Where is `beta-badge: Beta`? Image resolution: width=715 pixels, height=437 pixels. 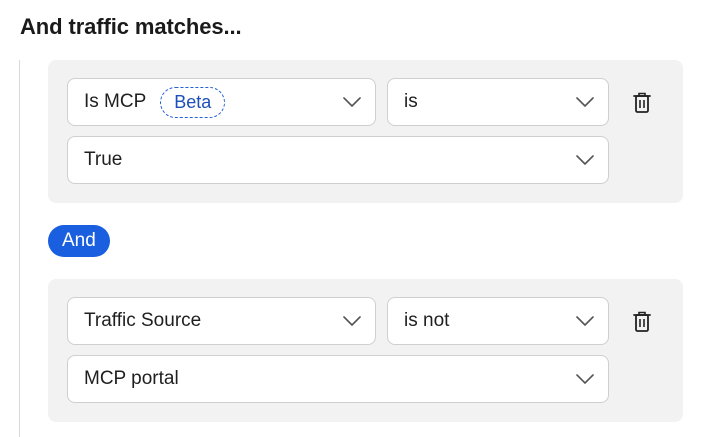 beta-badge: Beta is located at coordinates (193, 102).